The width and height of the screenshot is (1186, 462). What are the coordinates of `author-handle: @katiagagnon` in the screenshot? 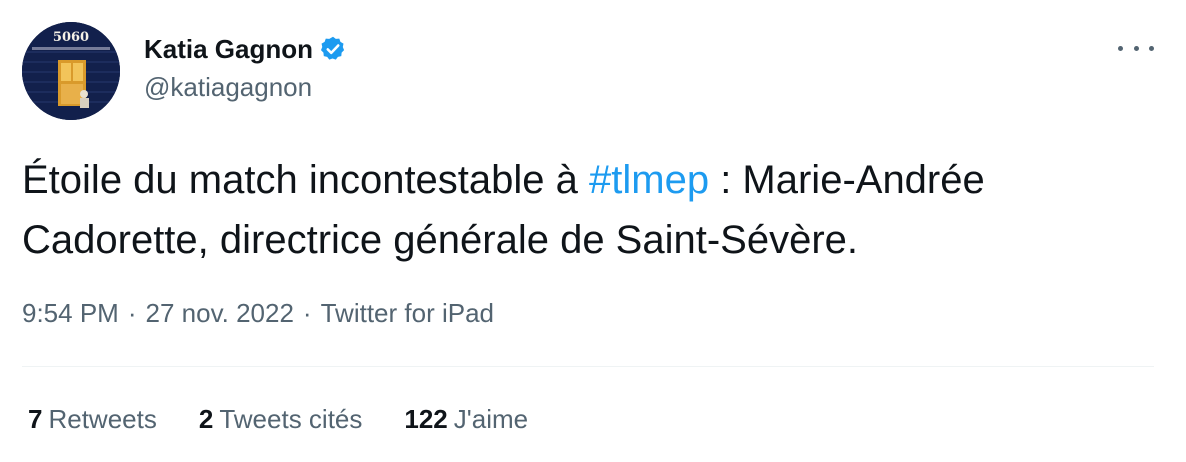 It's located at (228, 87).